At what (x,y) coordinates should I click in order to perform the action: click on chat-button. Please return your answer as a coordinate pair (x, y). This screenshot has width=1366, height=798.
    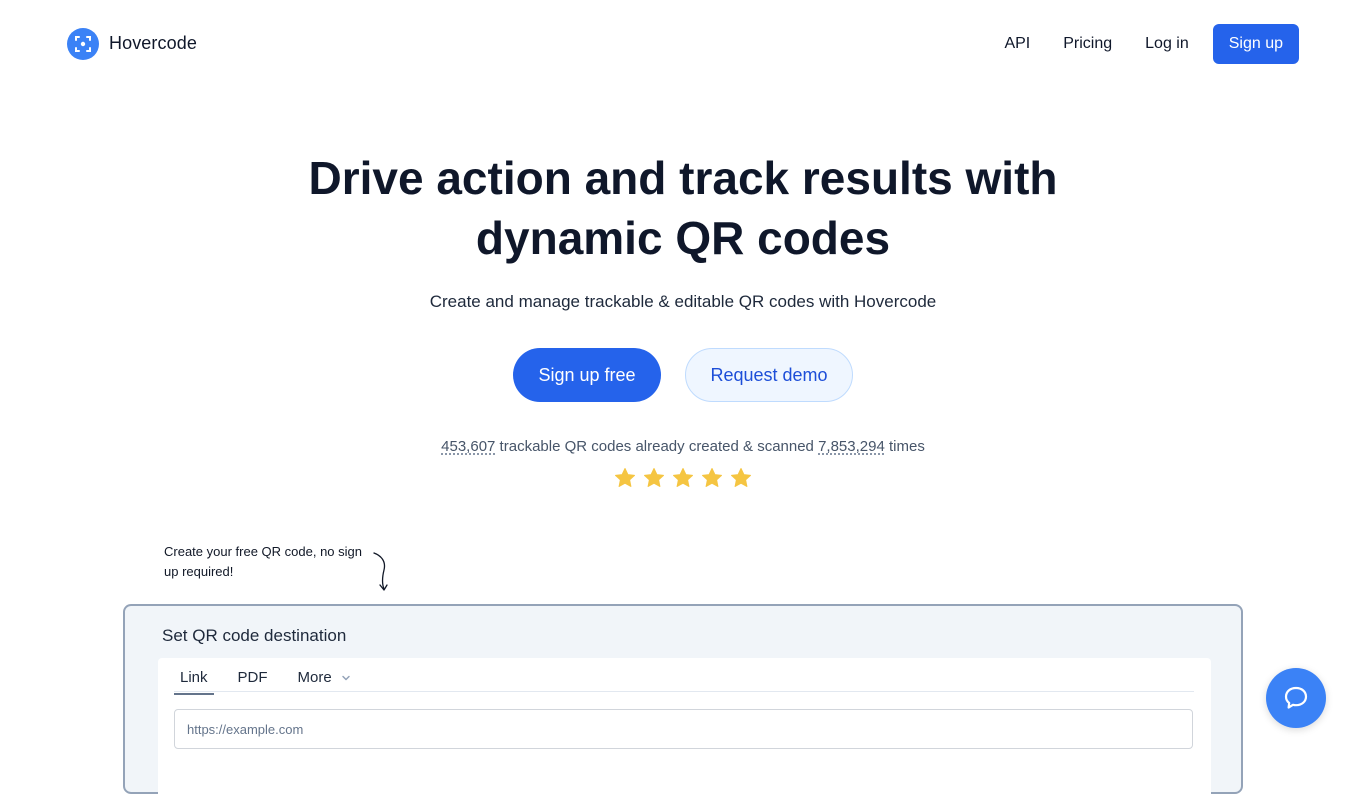
    Looking at the image, I should click on (1296, 698).